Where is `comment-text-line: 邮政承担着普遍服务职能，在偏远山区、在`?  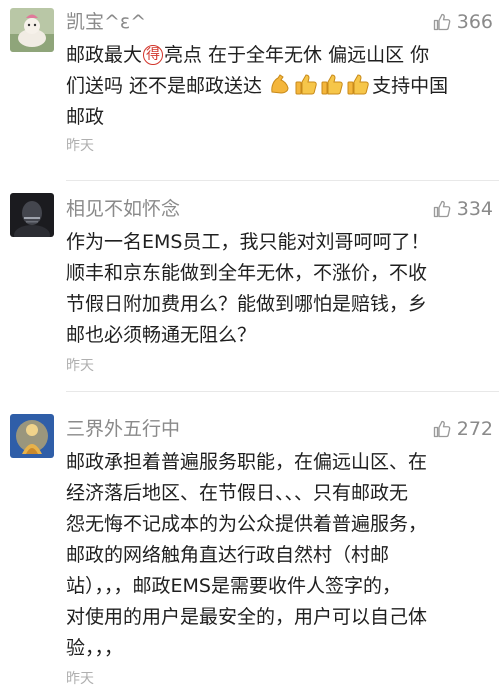 comment-text-line: 邮政承担着普遍服务职能，在偏远山区、在 is located at coordinates (247, 462).